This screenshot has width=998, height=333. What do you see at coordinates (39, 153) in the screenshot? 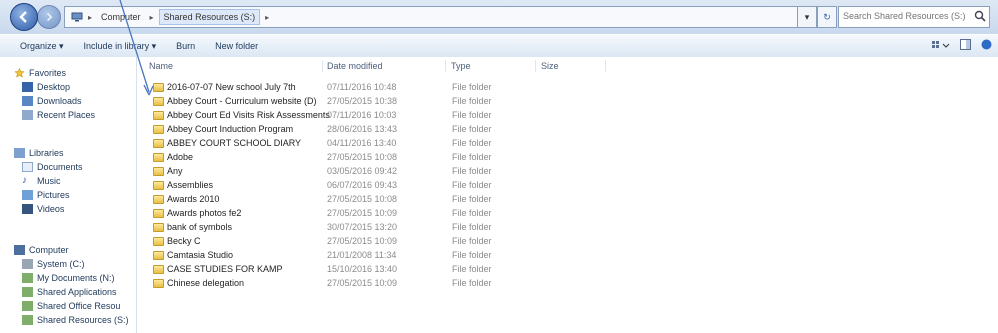
I see `nav-libraries: Libraries` at bounding box center [39, 153].